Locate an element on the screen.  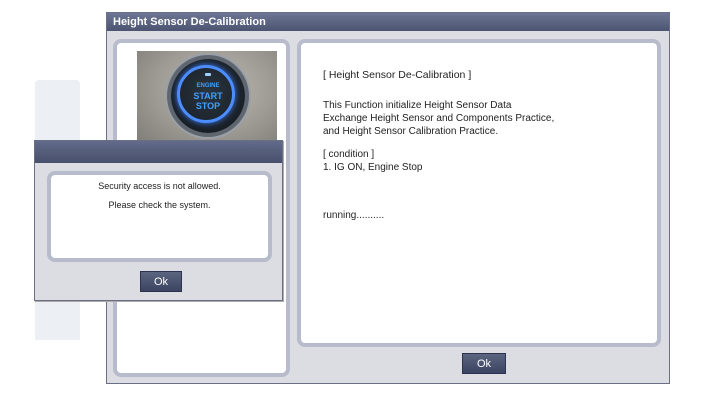
start-label: START is located at coordinates (208, 96).